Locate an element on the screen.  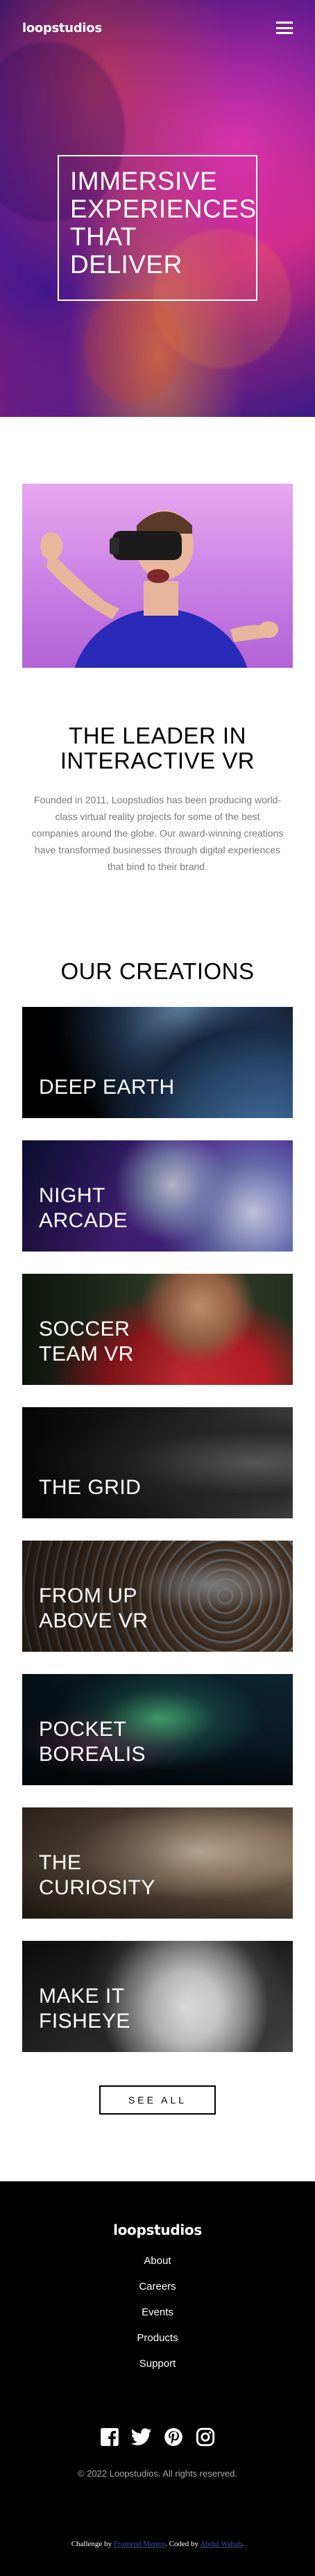
menu-icon is located at coordinates (284, 28).